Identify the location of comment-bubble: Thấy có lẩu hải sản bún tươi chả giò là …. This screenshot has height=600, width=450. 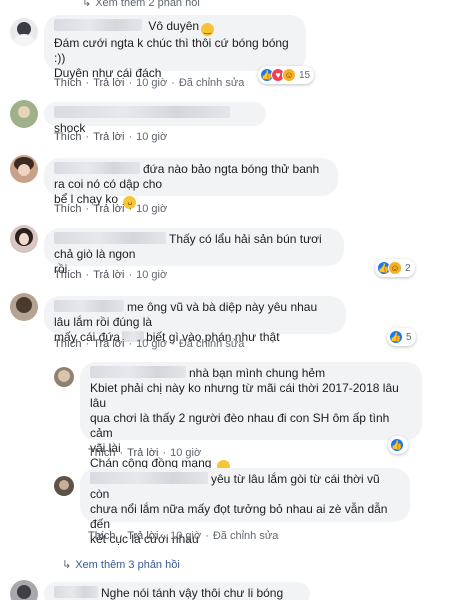
(194, 252).